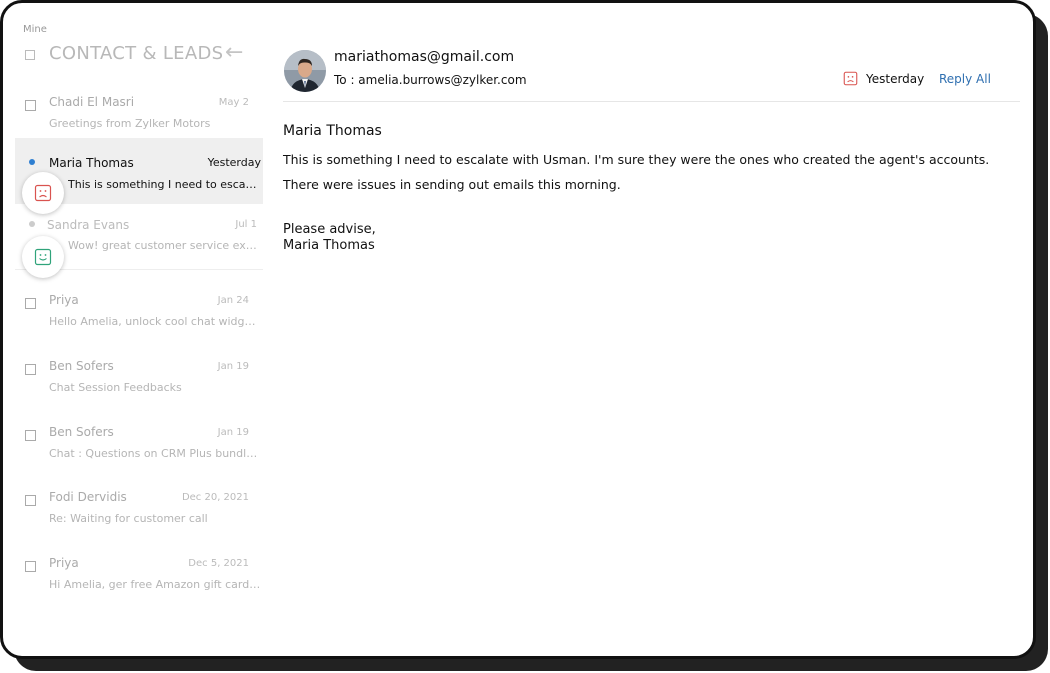  Describe the element at coordinates (329, 245) in the screenshot. I see `message-signature: Maria Thomas` at that location.